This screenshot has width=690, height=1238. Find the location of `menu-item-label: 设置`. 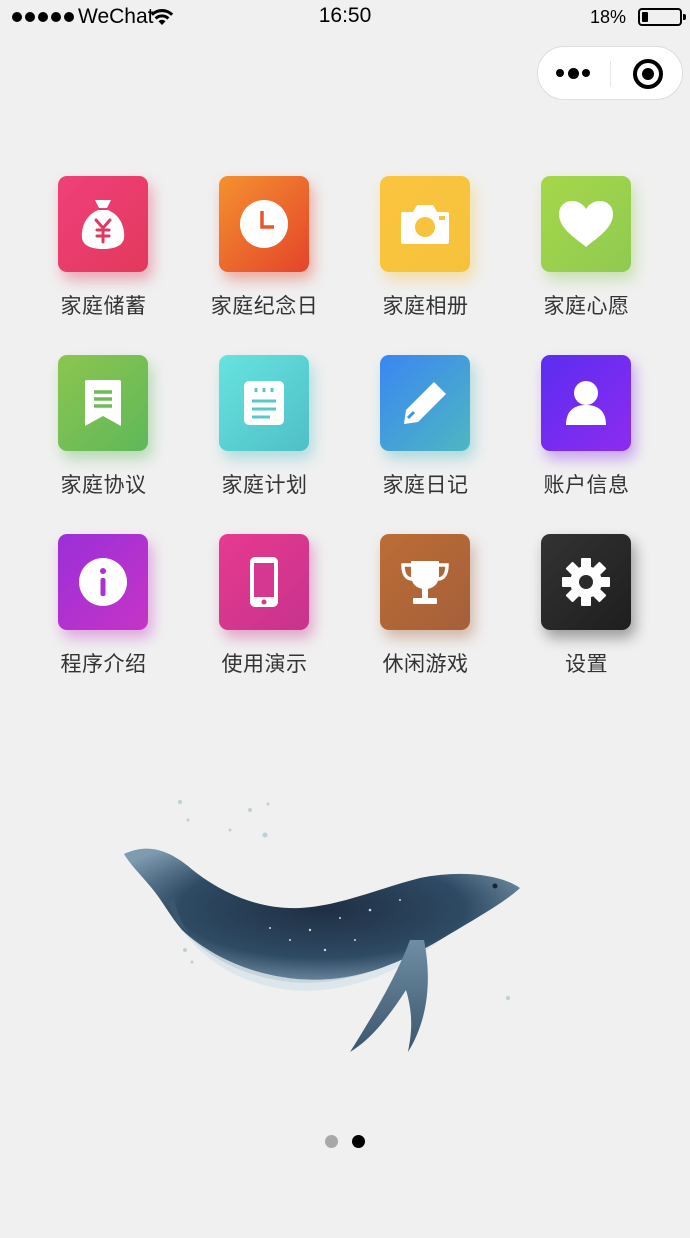

menu-item-label: 设置 is located at coordinates (586, 664).